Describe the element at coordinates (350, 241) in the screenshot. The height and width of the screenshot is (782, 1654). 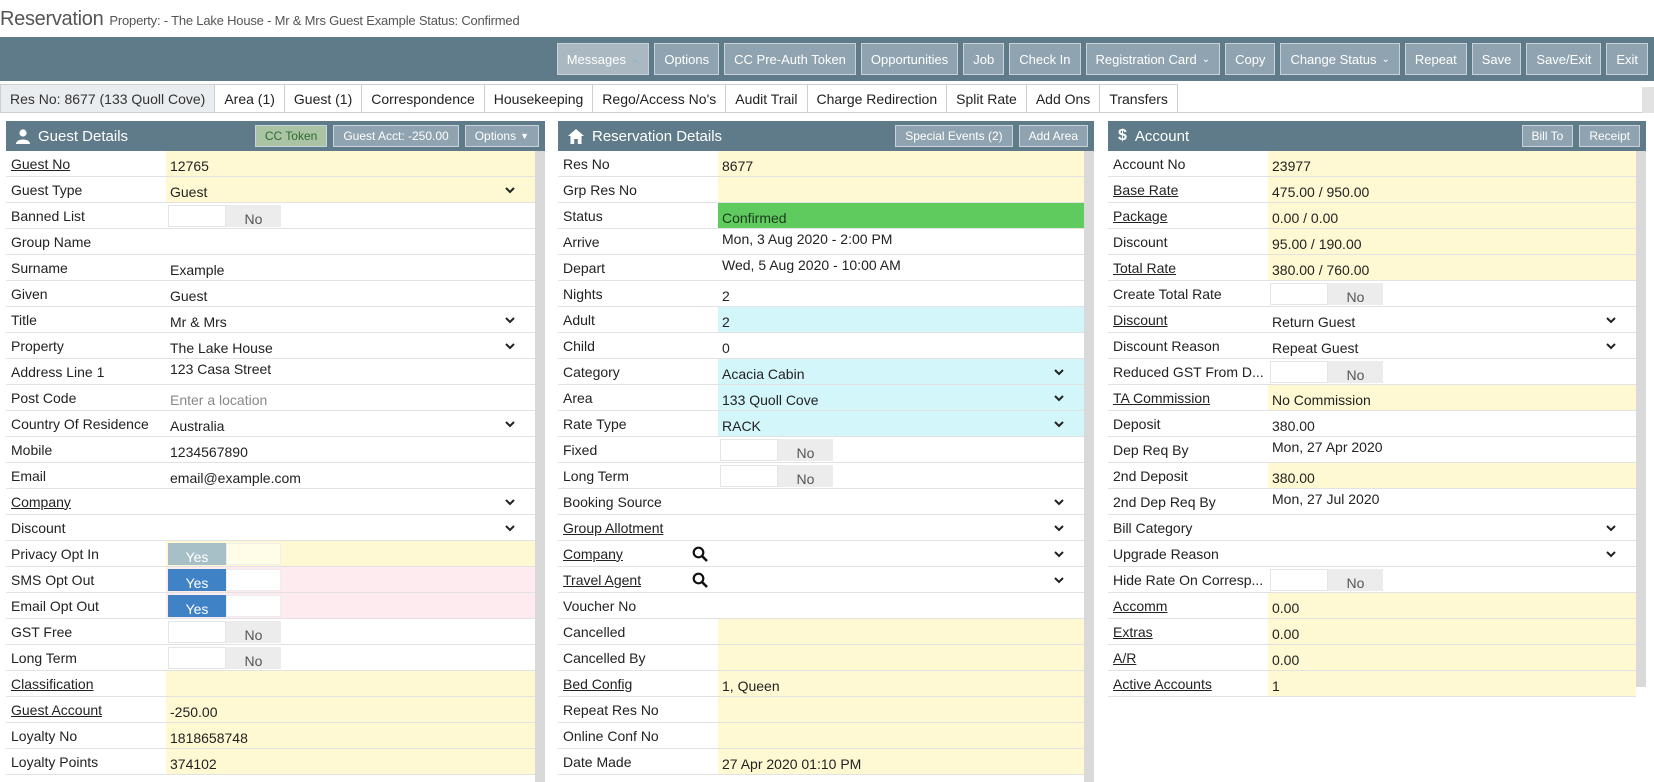
I see `guest-value-group-name` at that location.